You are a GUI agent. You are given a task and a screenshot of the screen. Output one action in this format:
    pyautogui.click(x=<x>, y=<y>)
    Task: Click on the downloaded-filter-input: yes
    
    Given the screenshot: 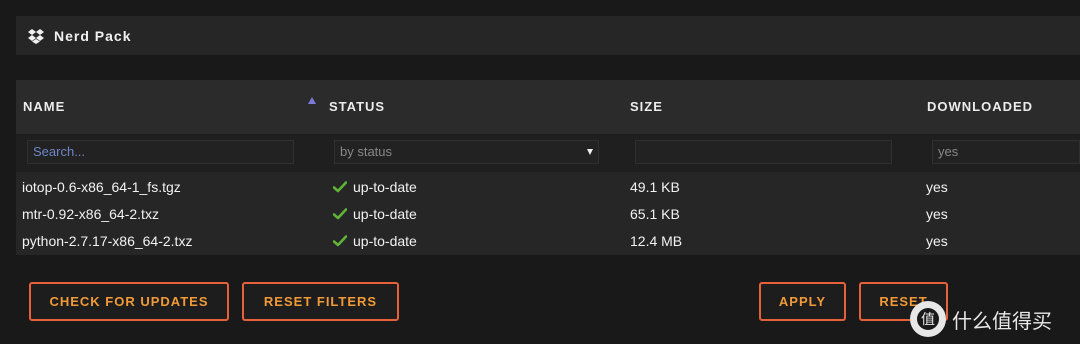 What is the action you would take?
    pyautogui.click(x=1006, y=152)
    